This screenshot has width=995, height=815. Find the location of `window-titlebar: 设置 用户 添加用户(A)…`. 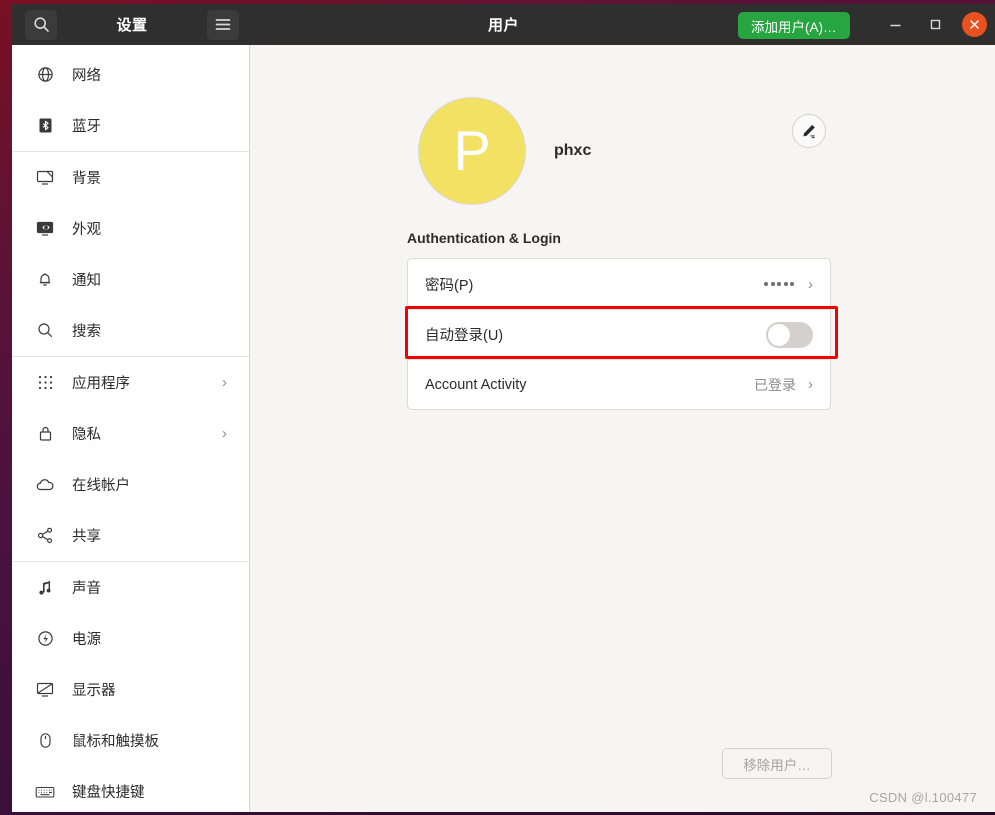

window-titlebar: 设置 用户 添加用户(A)… is located at coordinates (503, 24).